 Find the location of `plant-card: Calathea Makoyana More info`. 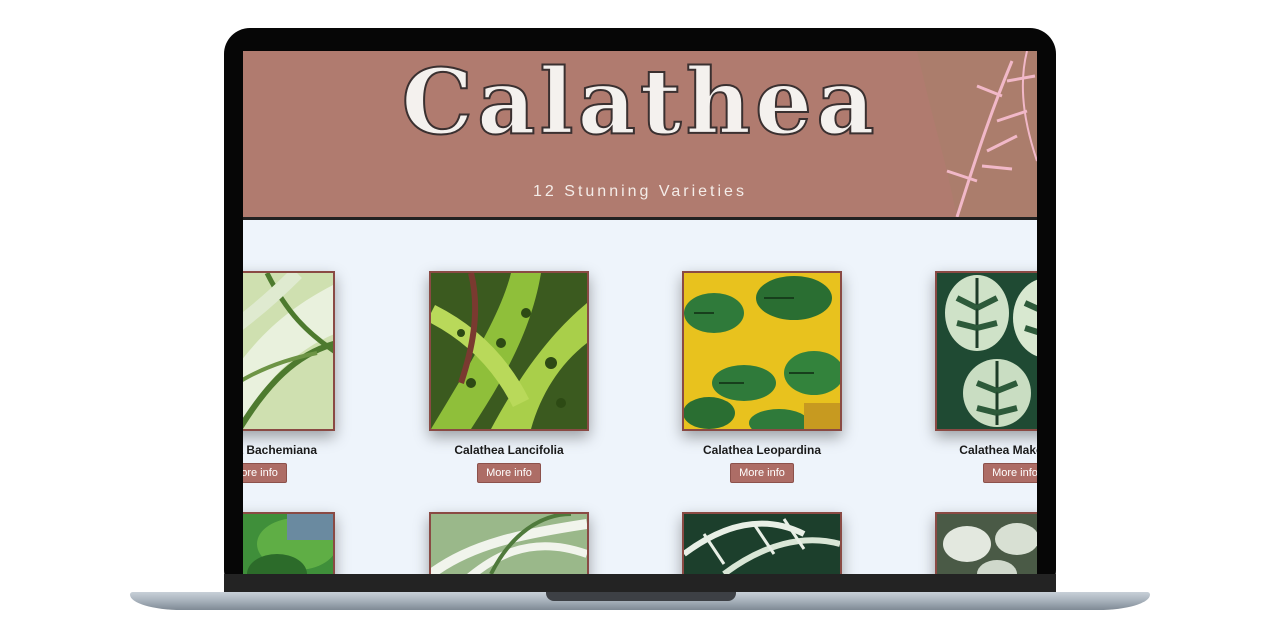

plant-card: Calathea Makoyana More info is located at coordinates (986, 377).